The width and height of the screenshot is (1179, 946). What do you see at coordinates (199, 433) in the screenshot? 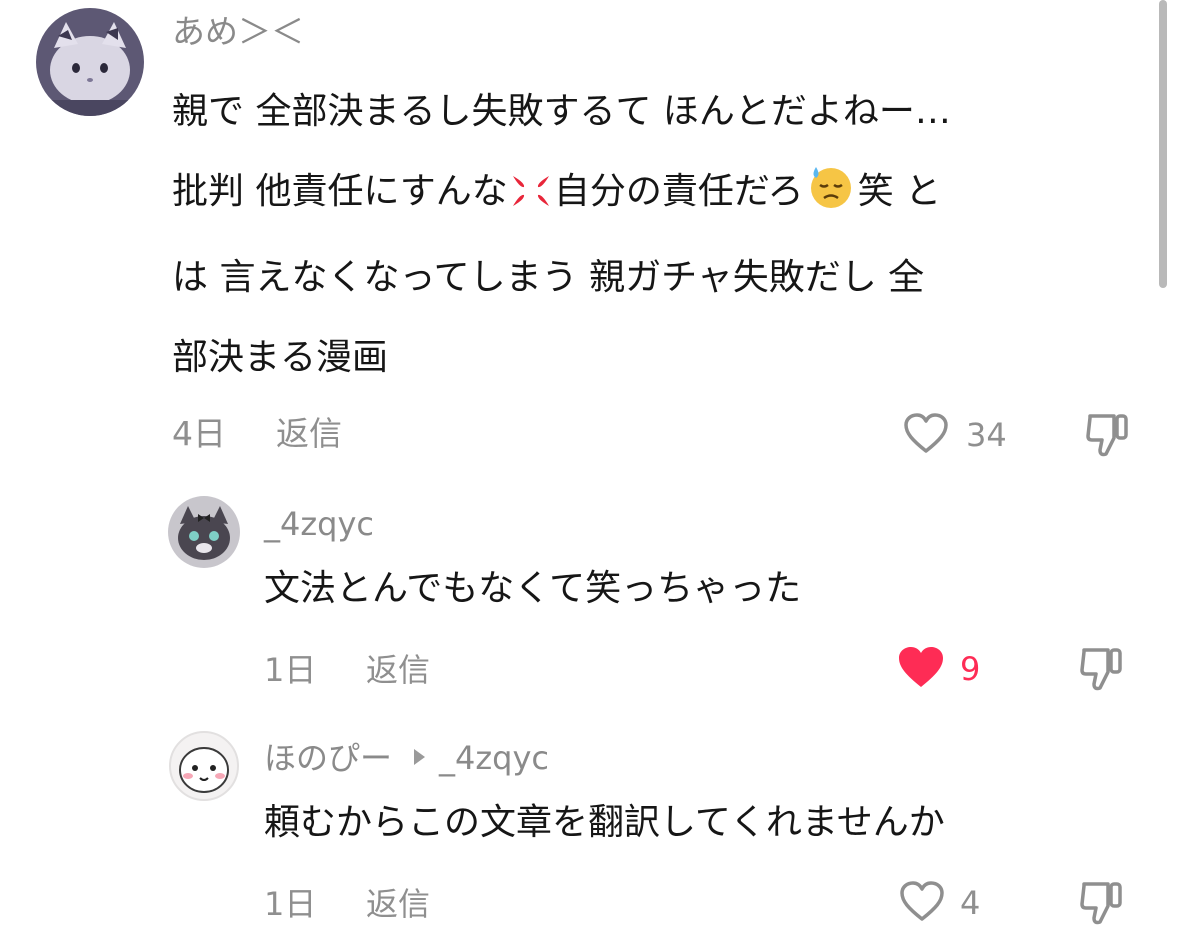
I see `comment-timestamp: 4日` at bounding box center [199, 433].